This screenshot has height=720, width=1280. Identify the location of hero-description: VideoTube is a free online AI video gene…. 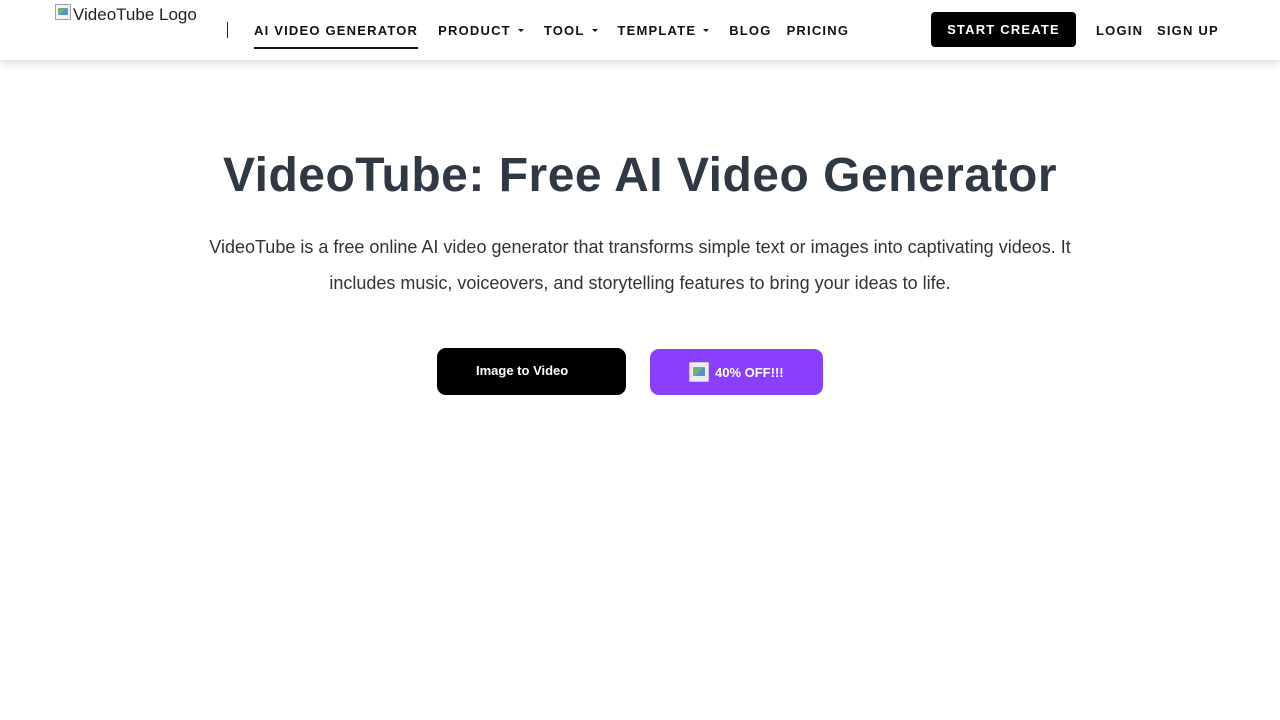
(640, 265).